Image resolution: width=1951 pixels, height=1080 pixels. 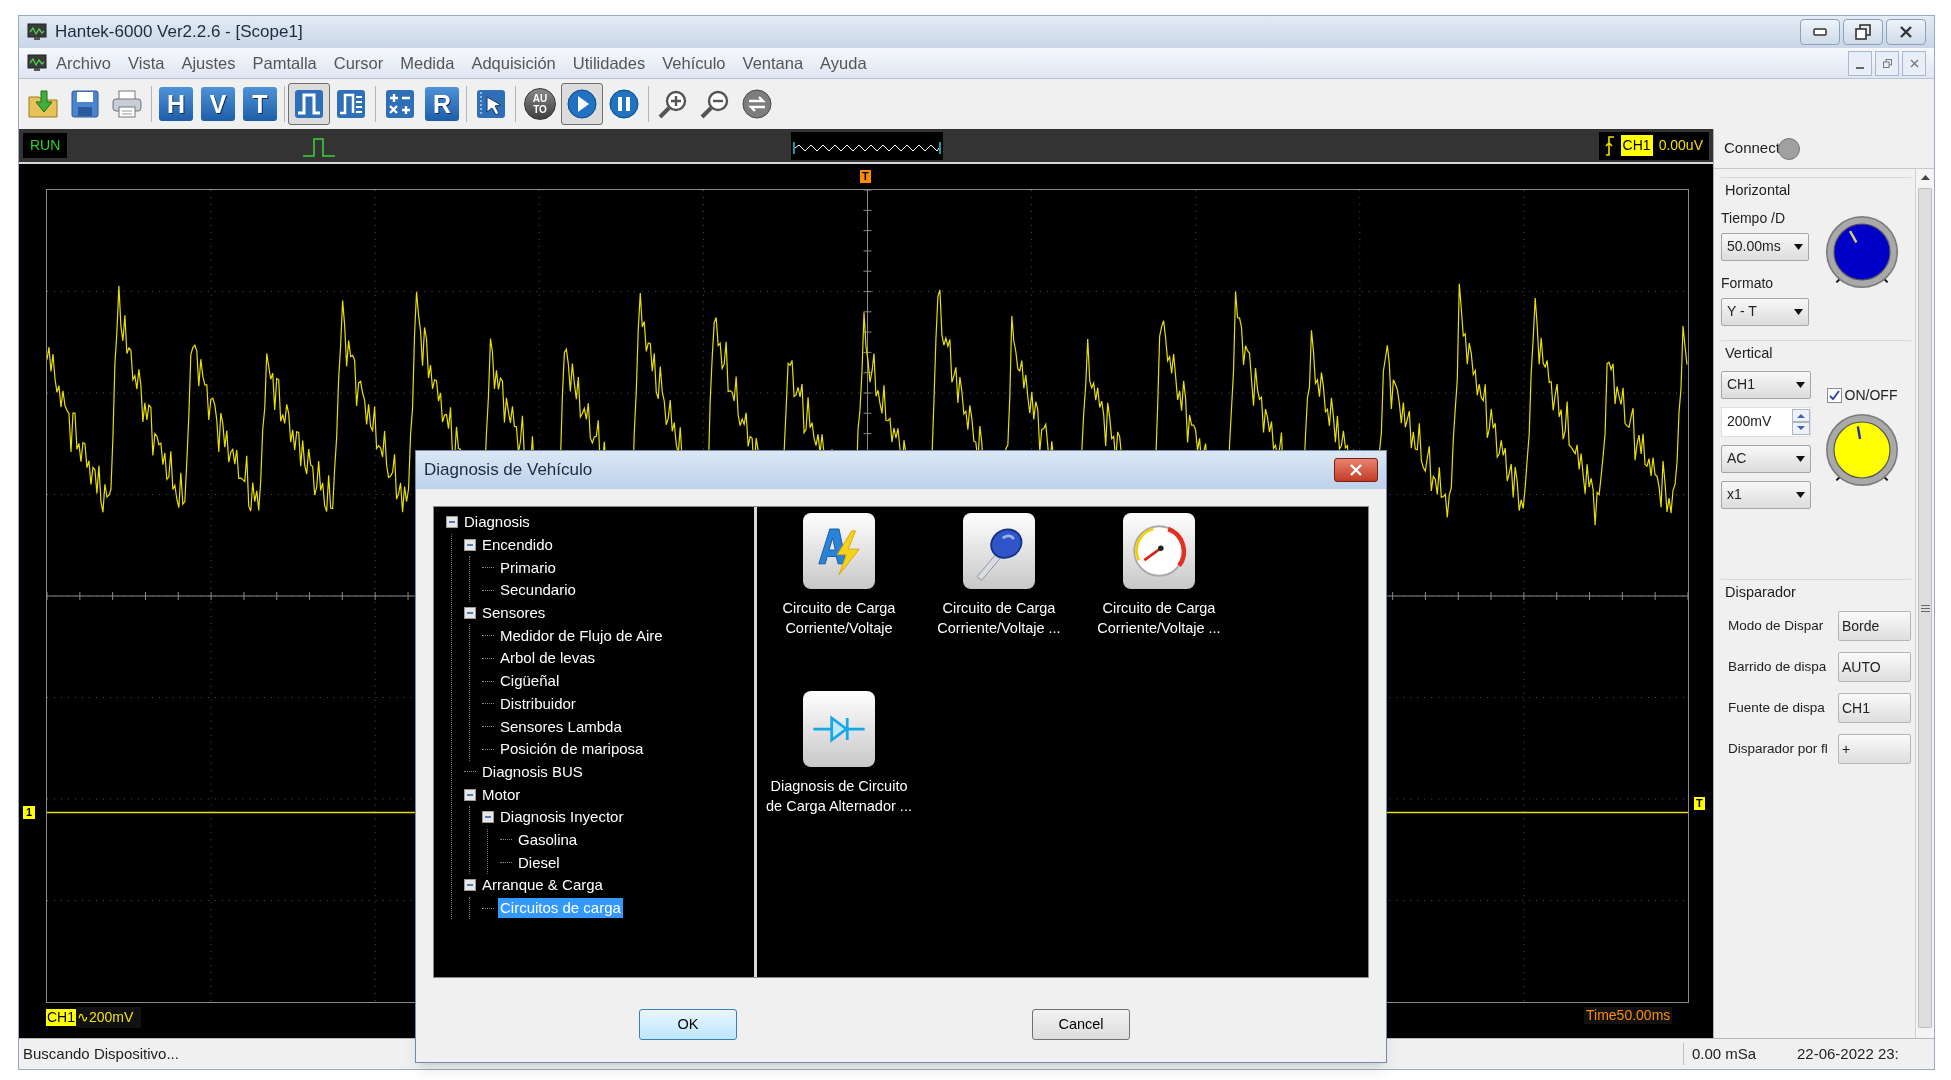 I want to click on menu-item: Ventana, so click(x=773, y=63).